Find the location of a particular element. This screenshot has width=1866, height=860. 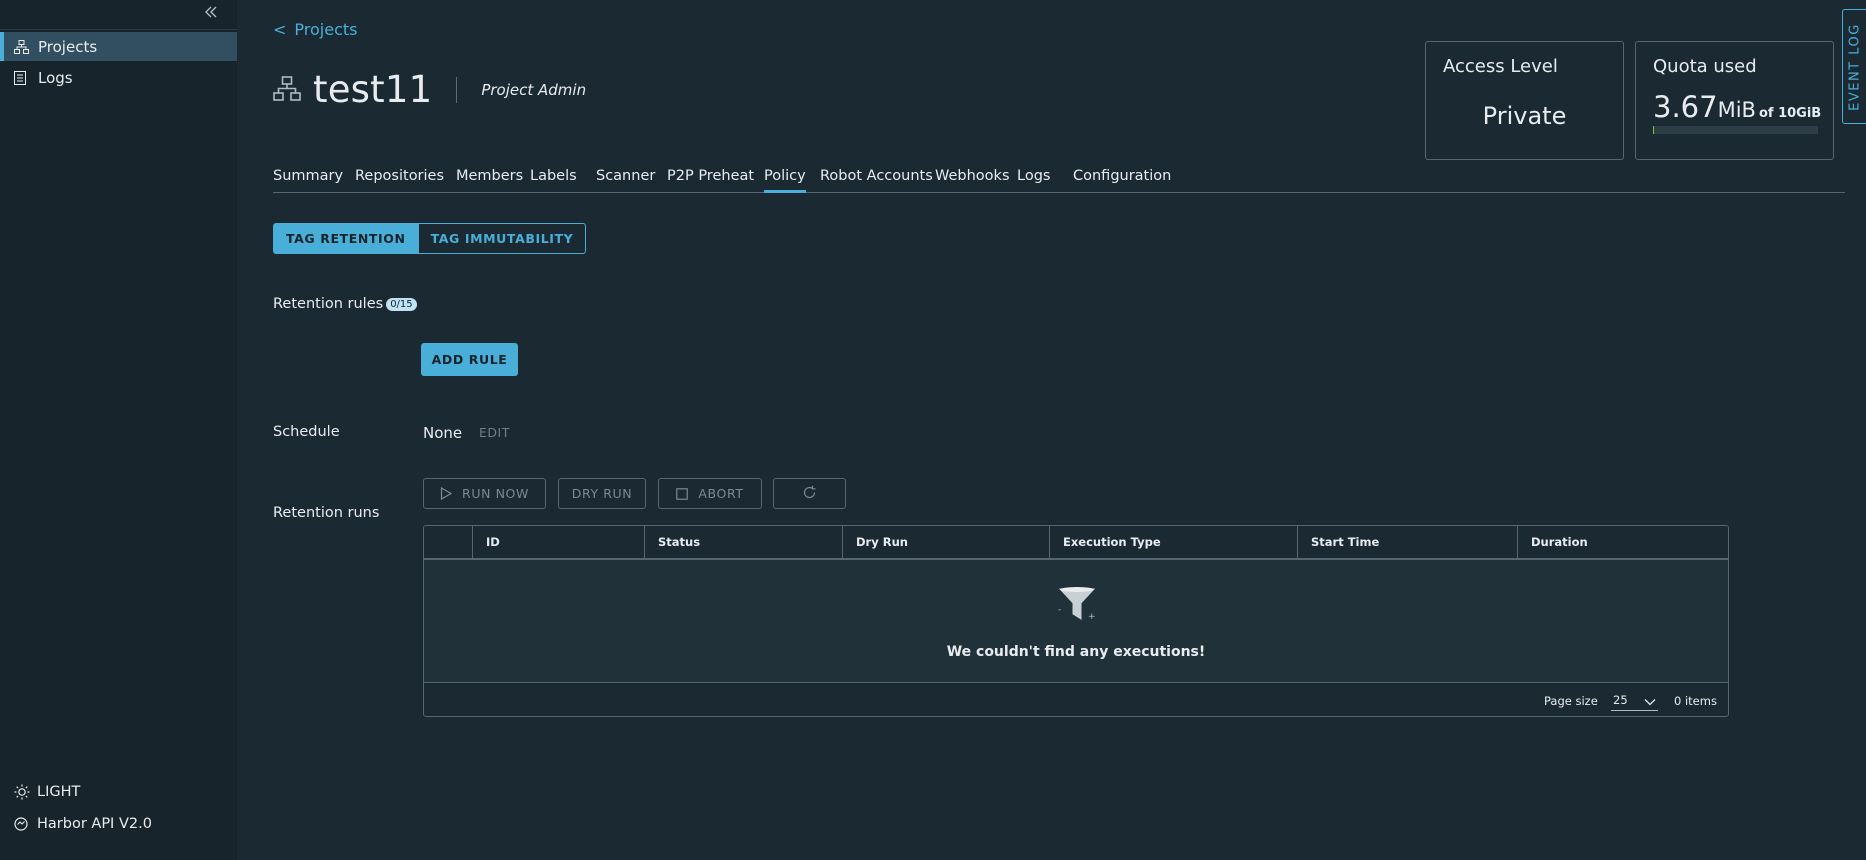

tab-policy: Policy is located at coordinates (785, 180).